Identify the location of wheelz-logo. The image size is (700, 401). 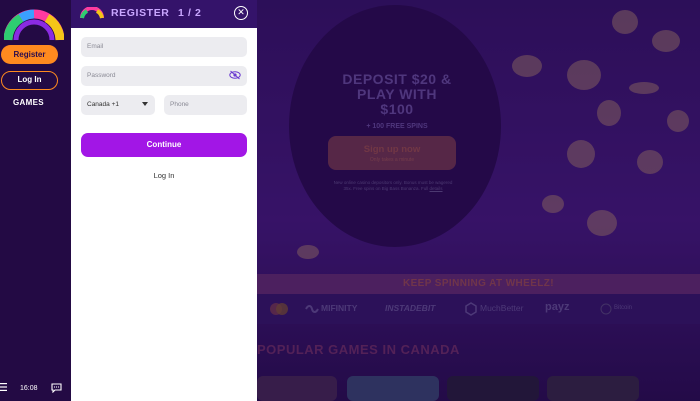
(34, 25).